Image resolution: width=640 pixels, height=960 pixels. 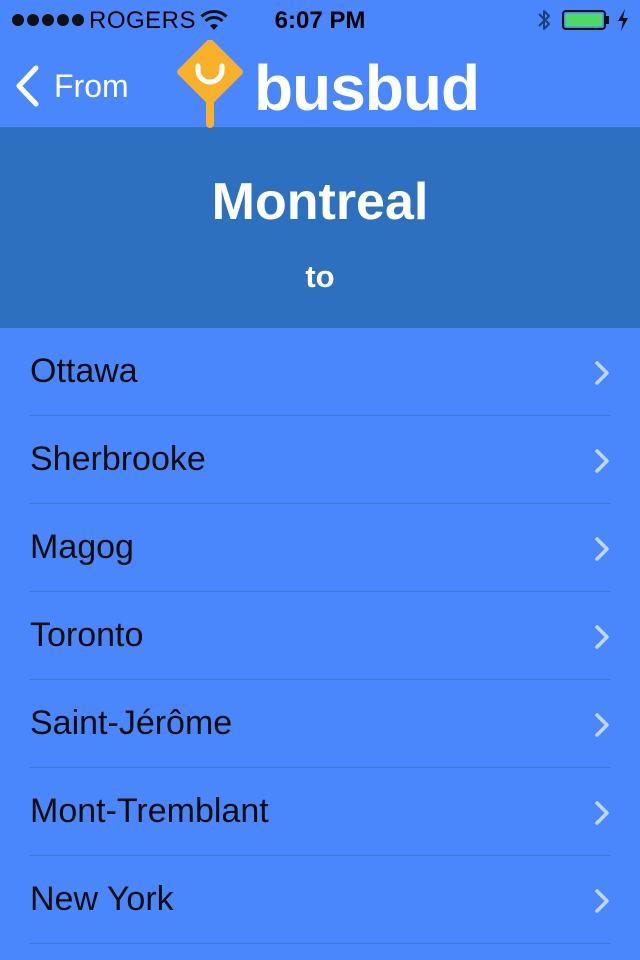 I want to click on battery-icon, so click(x=585, y=20).